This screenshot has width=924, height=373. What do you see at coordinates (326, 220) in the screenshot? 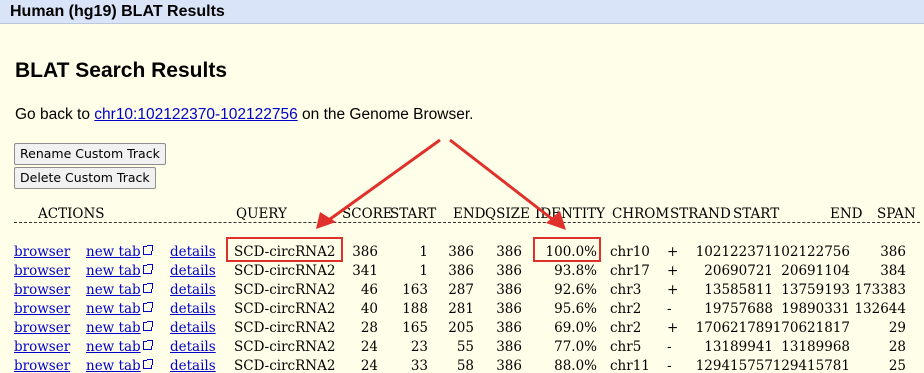
I see `arrow-to-query-head` at bounding box center [326, 220].